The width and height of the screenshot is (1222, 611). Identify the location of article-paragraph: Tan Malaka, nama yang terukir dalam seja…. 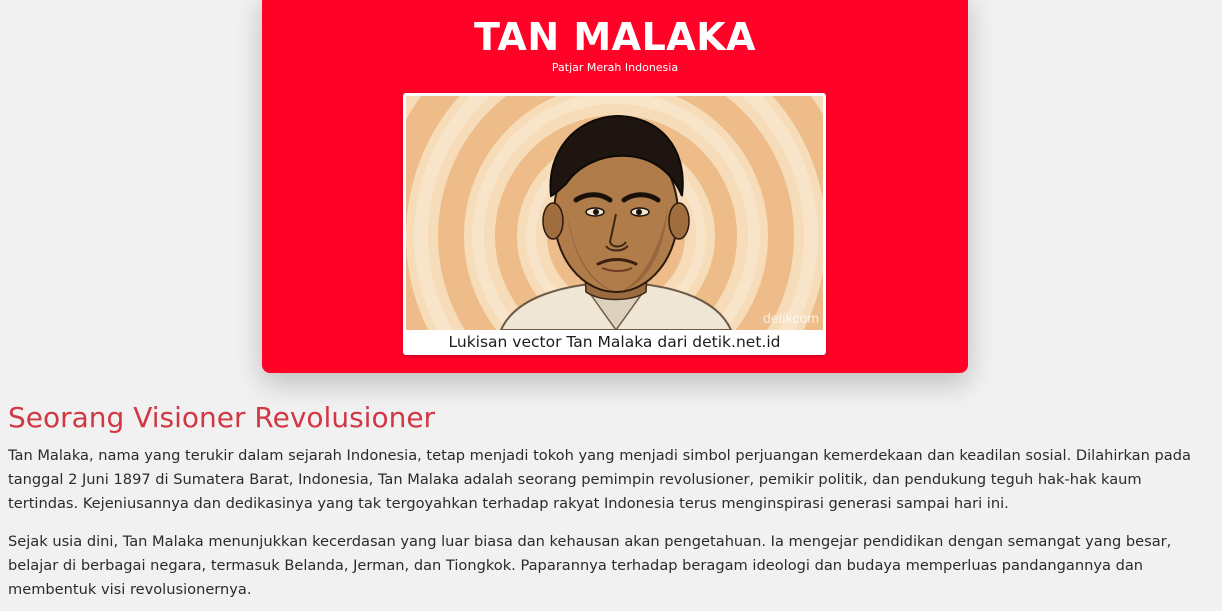
(599, 479).